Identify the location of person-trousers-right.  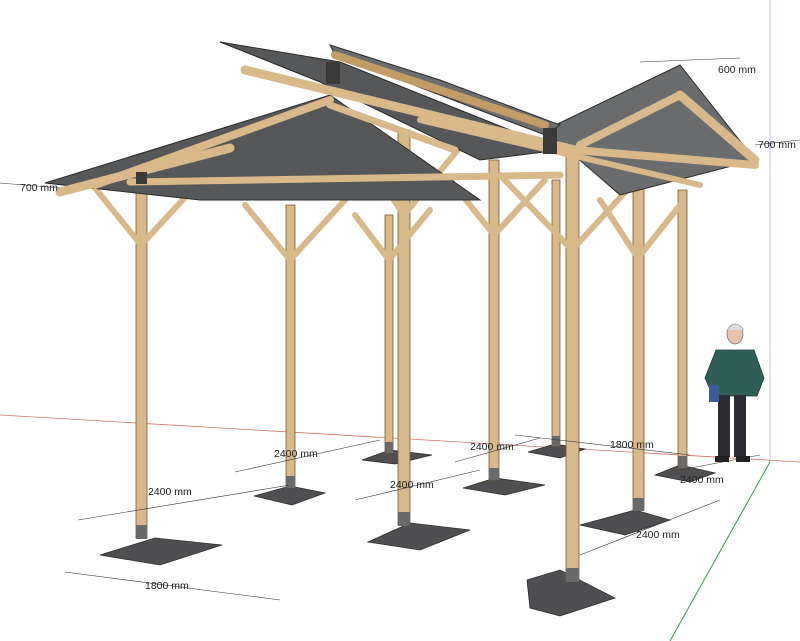
(740, 426).